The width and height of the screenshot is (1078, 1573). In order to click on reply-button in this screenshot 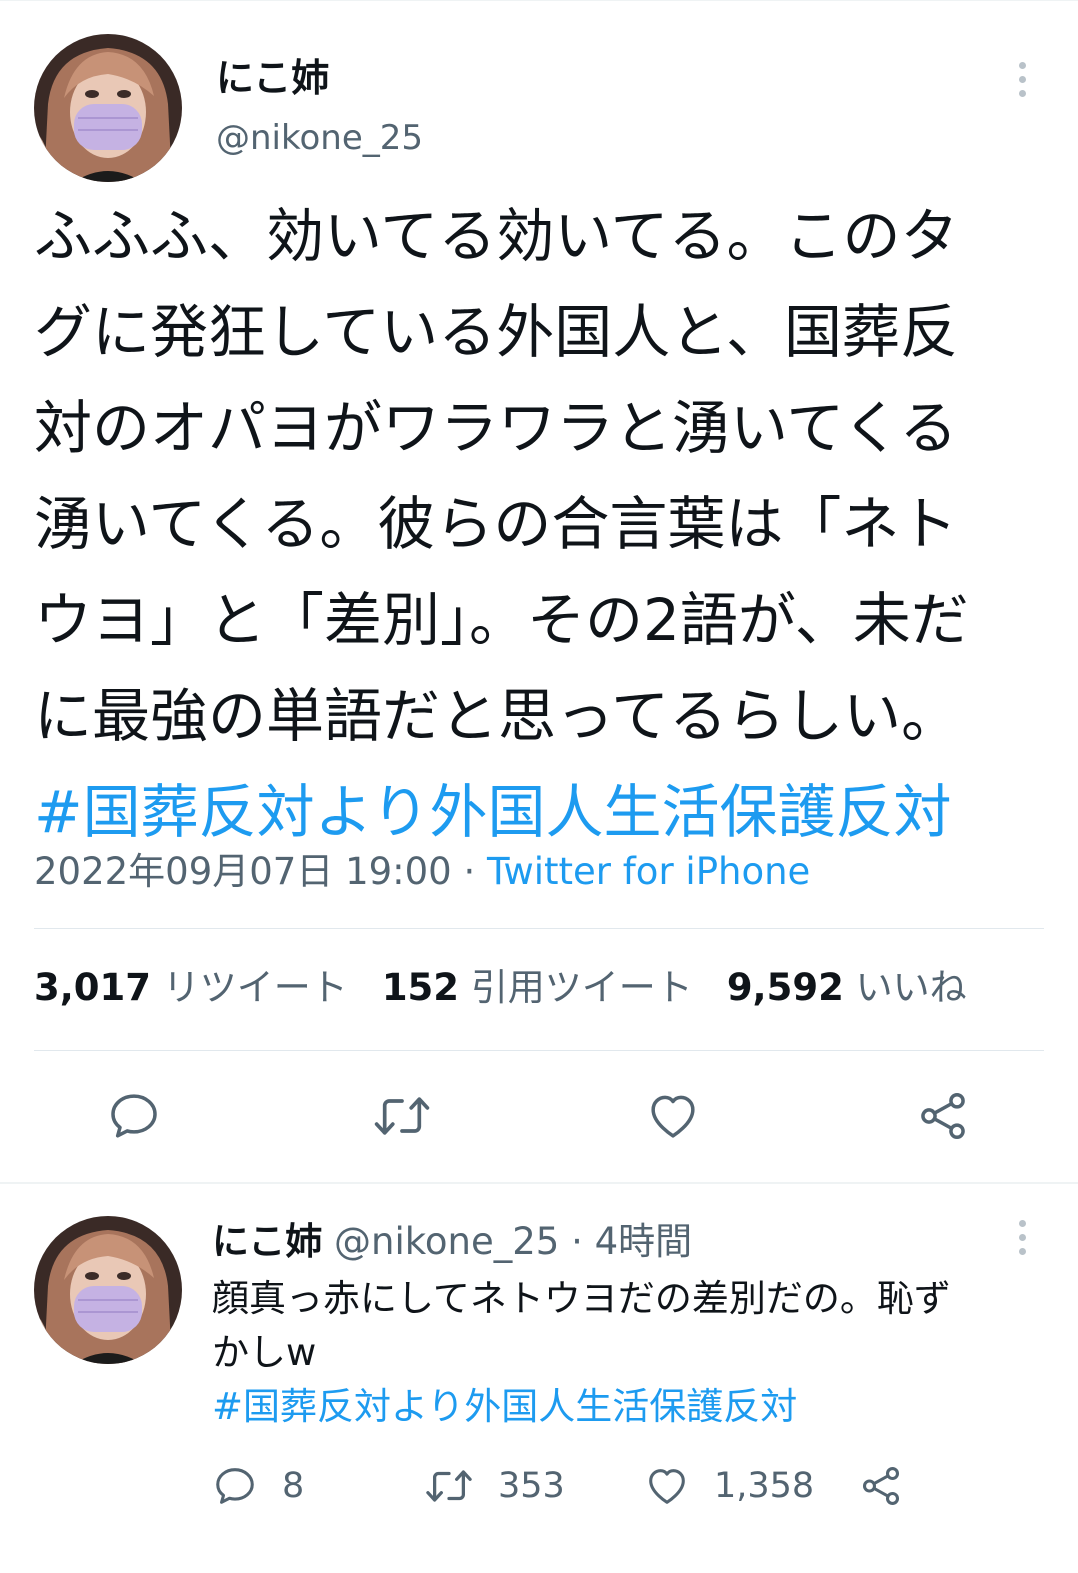, I will do `click(134, 1116)`.